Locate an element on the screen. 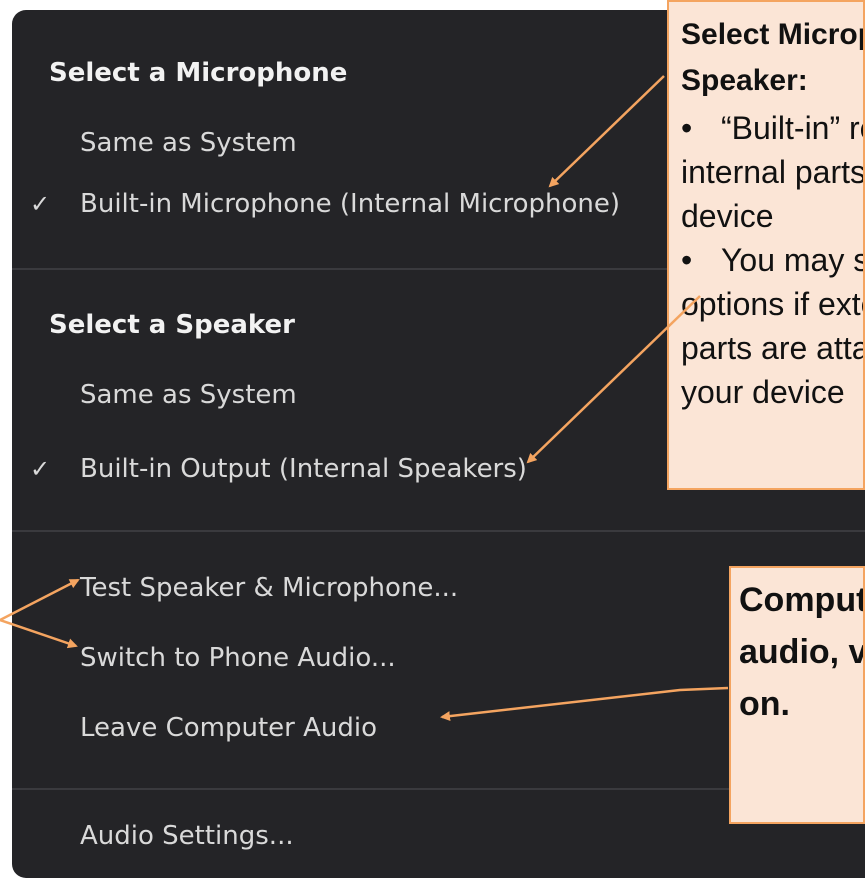 This screenshot has width=865, height=878. speaker-option-label: Built-in Output (Internal Speakers) is located at coordinates (303, 469).